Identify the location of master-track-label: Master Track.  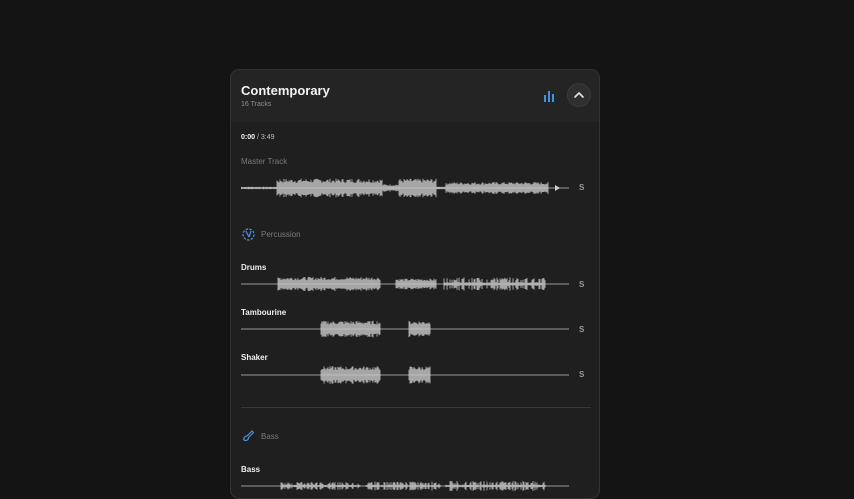
(264, 161).